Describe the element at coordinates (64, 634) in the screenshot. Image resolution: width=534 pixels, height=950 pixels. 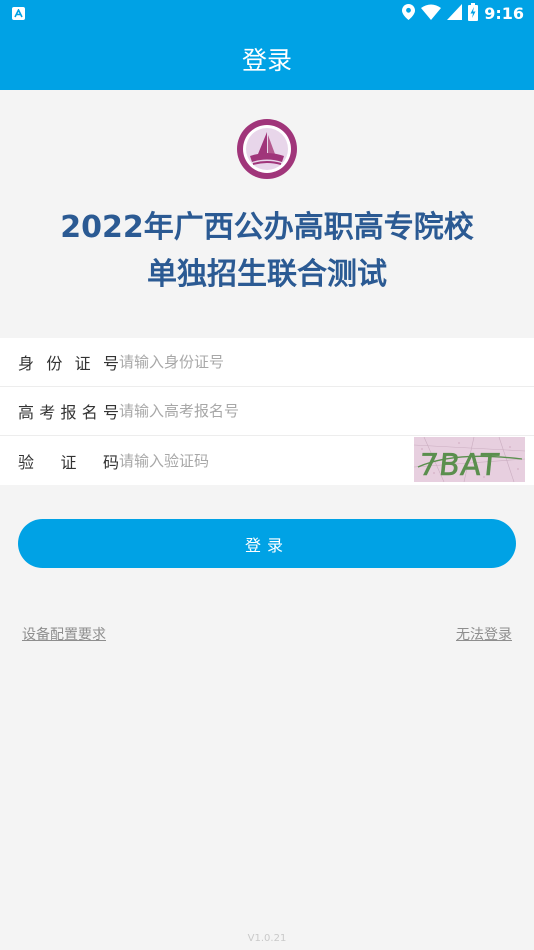
I see `device-requirements-link: 设备配置要求` at that location.